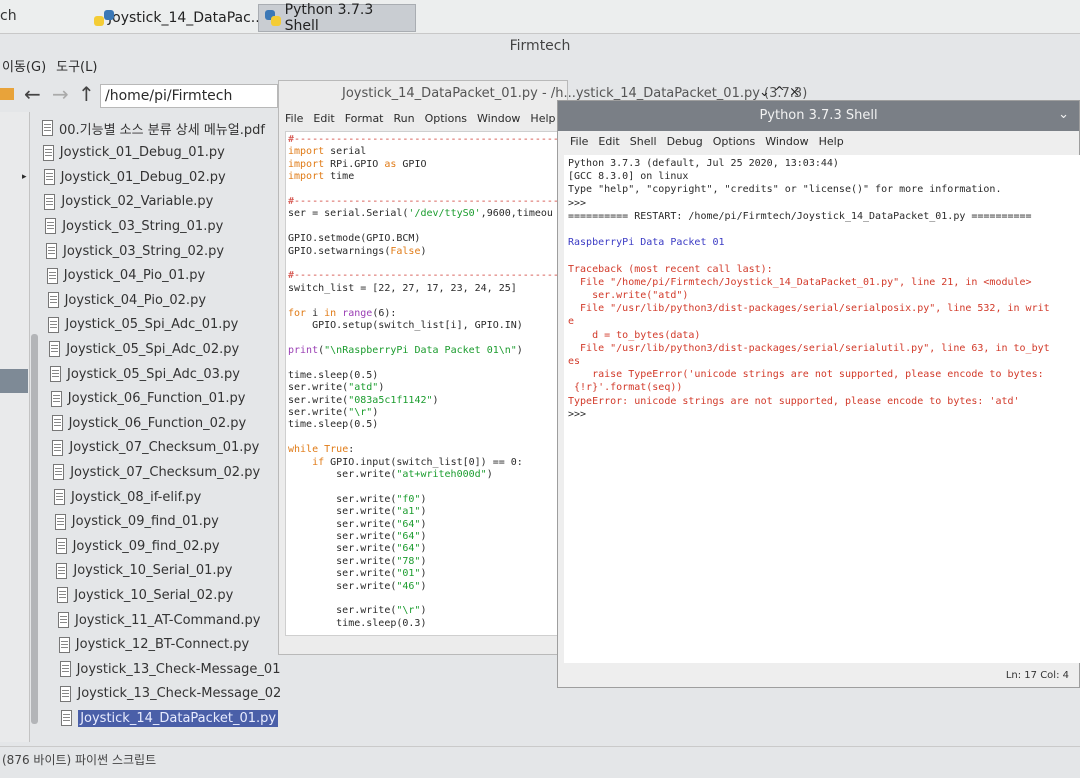 This screenshot has width=1080, height=778. What do you see at coordinates (786, 144) in the screenshot?
I see `shell-menu-window: Window` at bounding box center [786, 144].